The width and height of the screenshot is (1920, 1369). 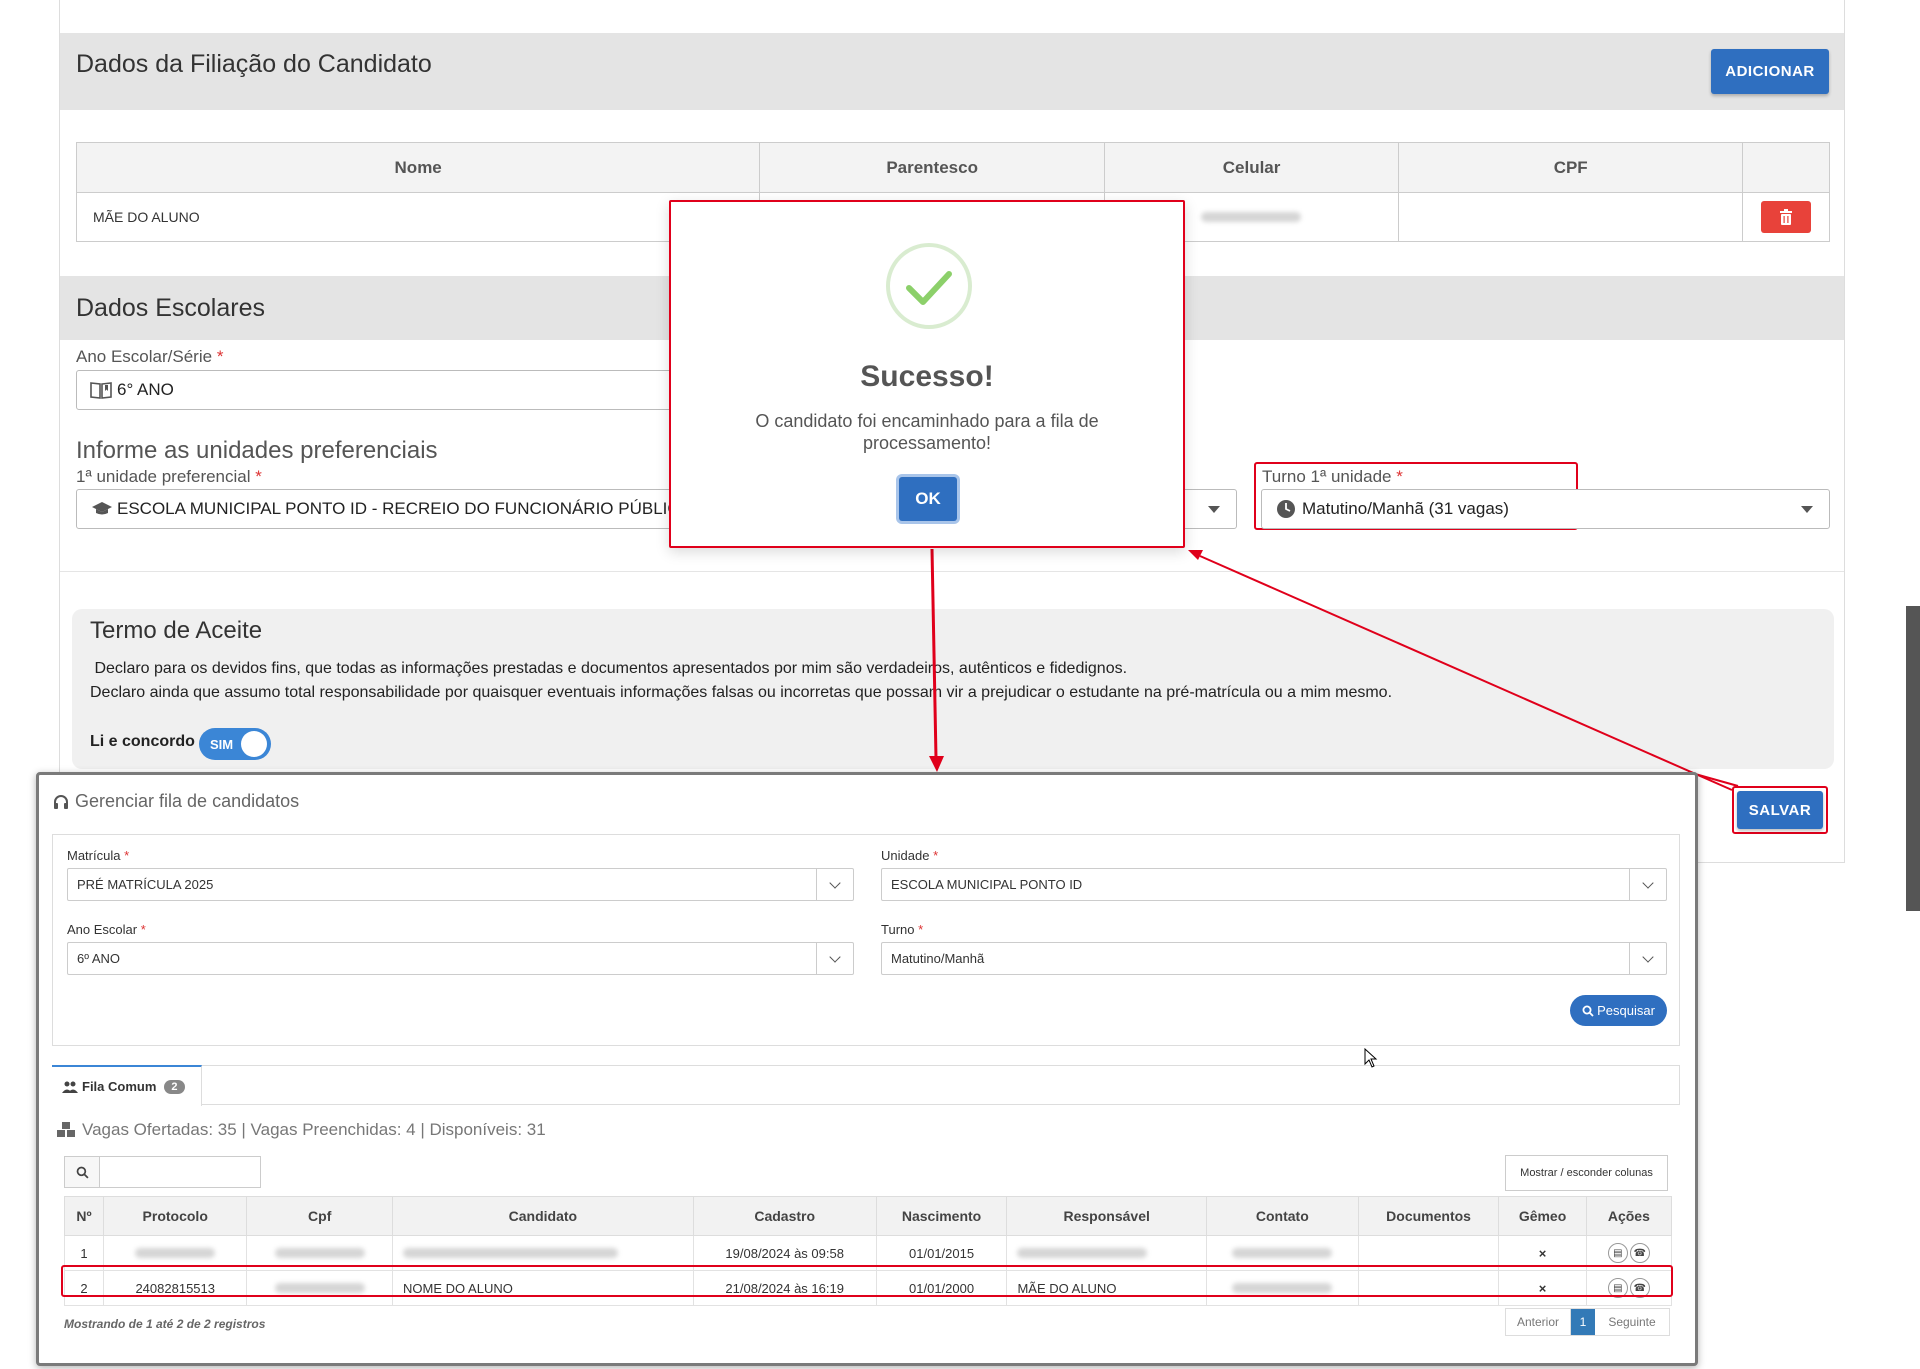 I want to click on filter-box, so click(x=866, y=940).